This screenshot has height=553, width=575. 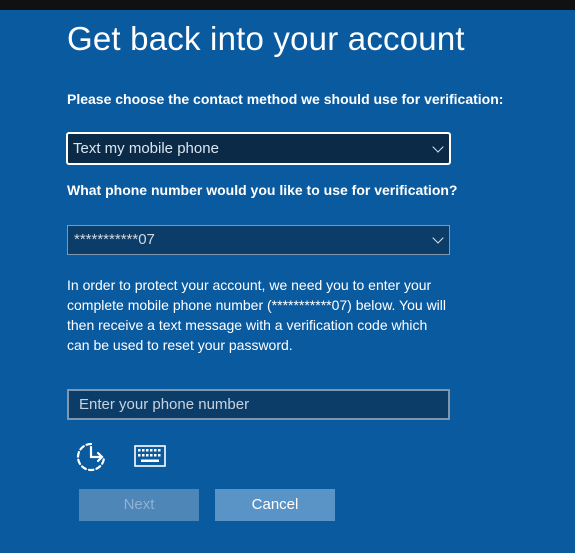 I want to click on ease-of-access-icon, so click(x=91, y=457).